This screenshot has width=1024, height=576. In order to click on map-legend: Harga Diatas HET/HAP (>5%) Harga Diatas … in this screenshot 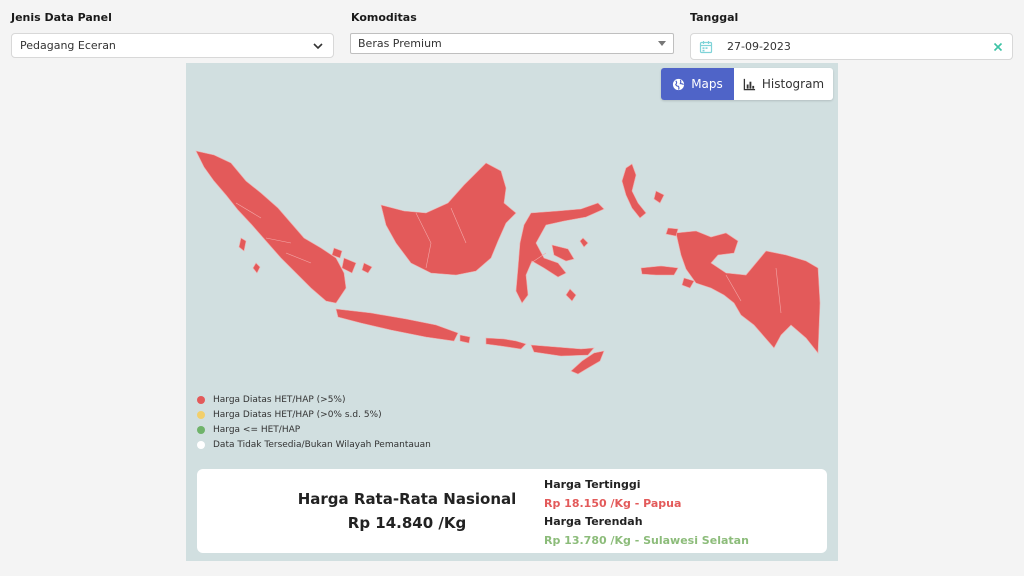, I will do `click(314, 422)`.